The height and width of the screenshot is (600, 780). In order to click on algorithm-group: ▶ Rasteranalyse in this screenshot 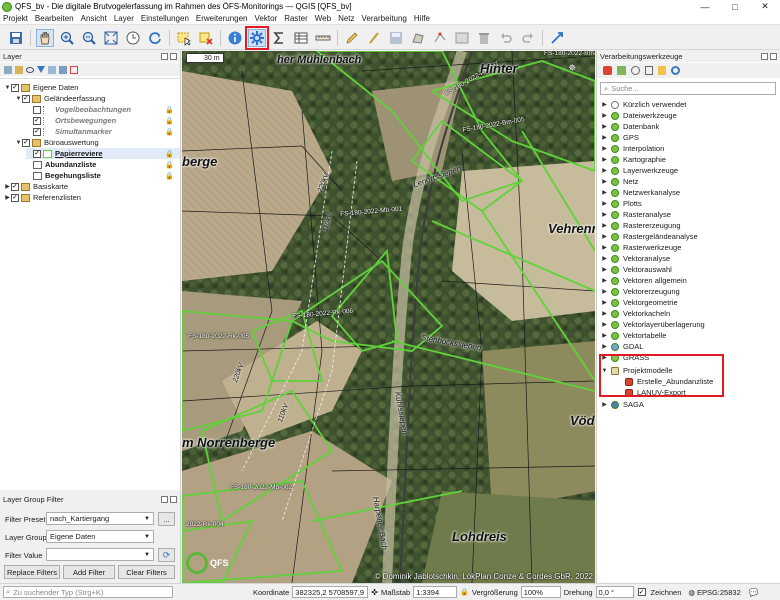, I will do `click(636, 214)`.